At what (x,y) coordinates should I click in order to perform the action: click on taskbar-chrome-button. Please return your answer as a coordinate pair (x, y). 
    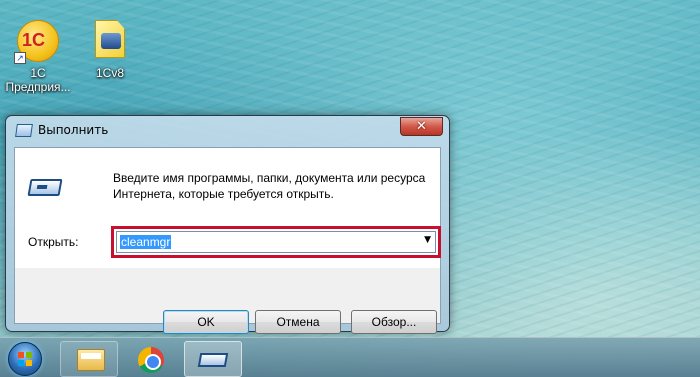
    Looking at the image, I should click on (151, 359).